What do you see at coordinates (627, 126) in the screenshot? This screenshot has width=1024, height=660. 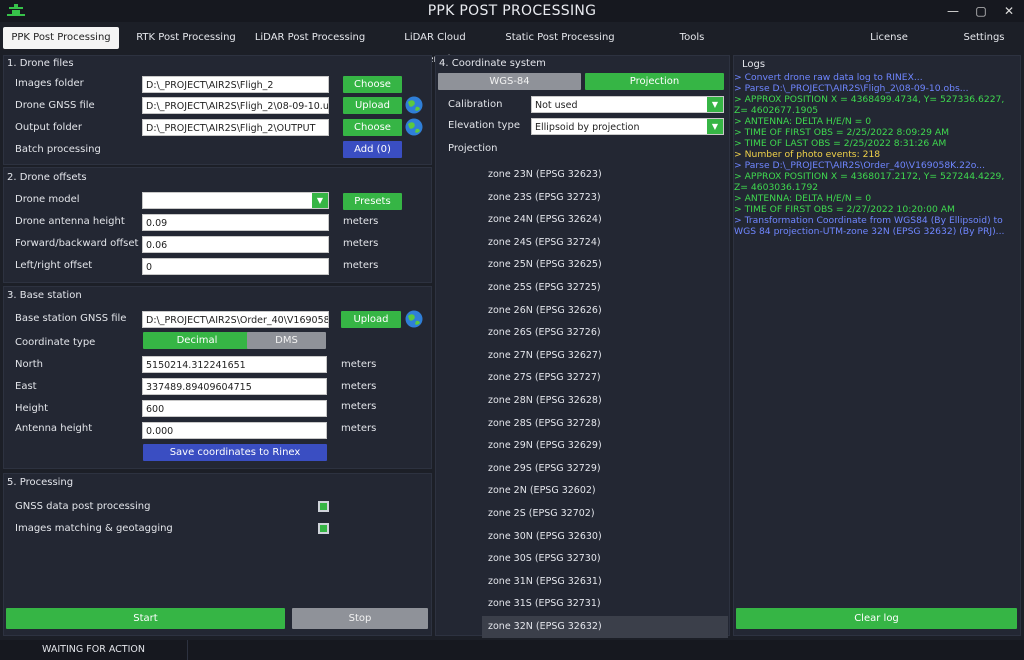 I see `elevation-type-select: Ellipsoid by projection ▼` at bounding box center [627, 126].